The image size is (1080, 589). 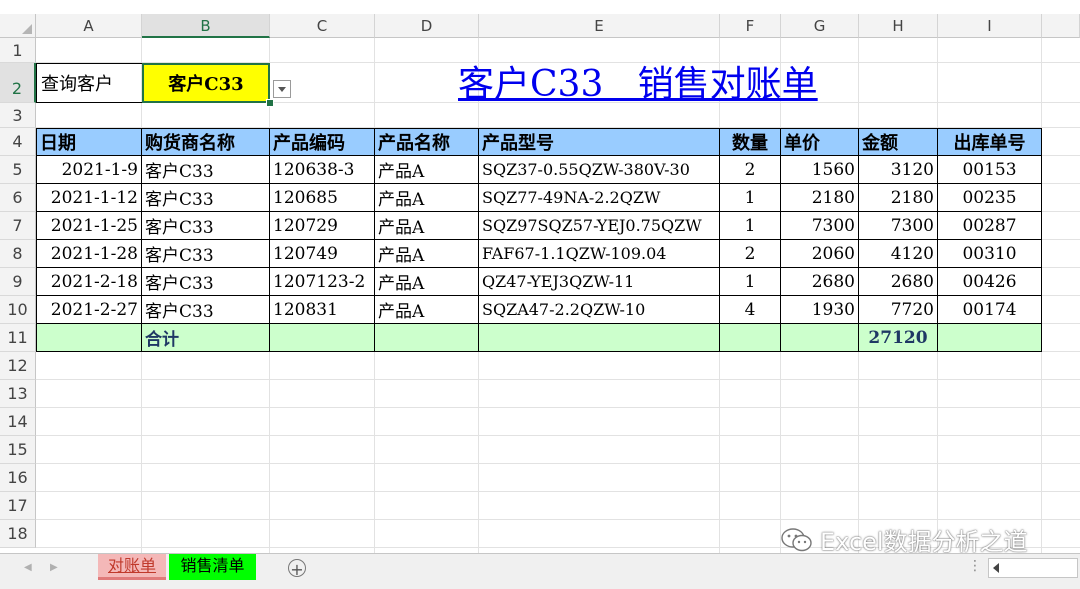 What do you see at coordinates (990, 198) in the screenshot?
I see `table-cell: 00235` at bounding box center [990, 198].